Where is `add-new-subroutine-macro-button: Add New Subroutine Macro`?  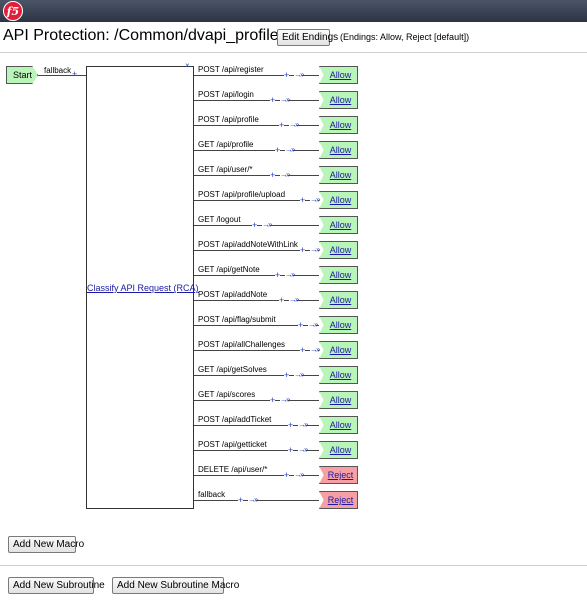 add-new-subroutine-macro-button: Add New Subroutine Macro is located at coordinates (175, 585).